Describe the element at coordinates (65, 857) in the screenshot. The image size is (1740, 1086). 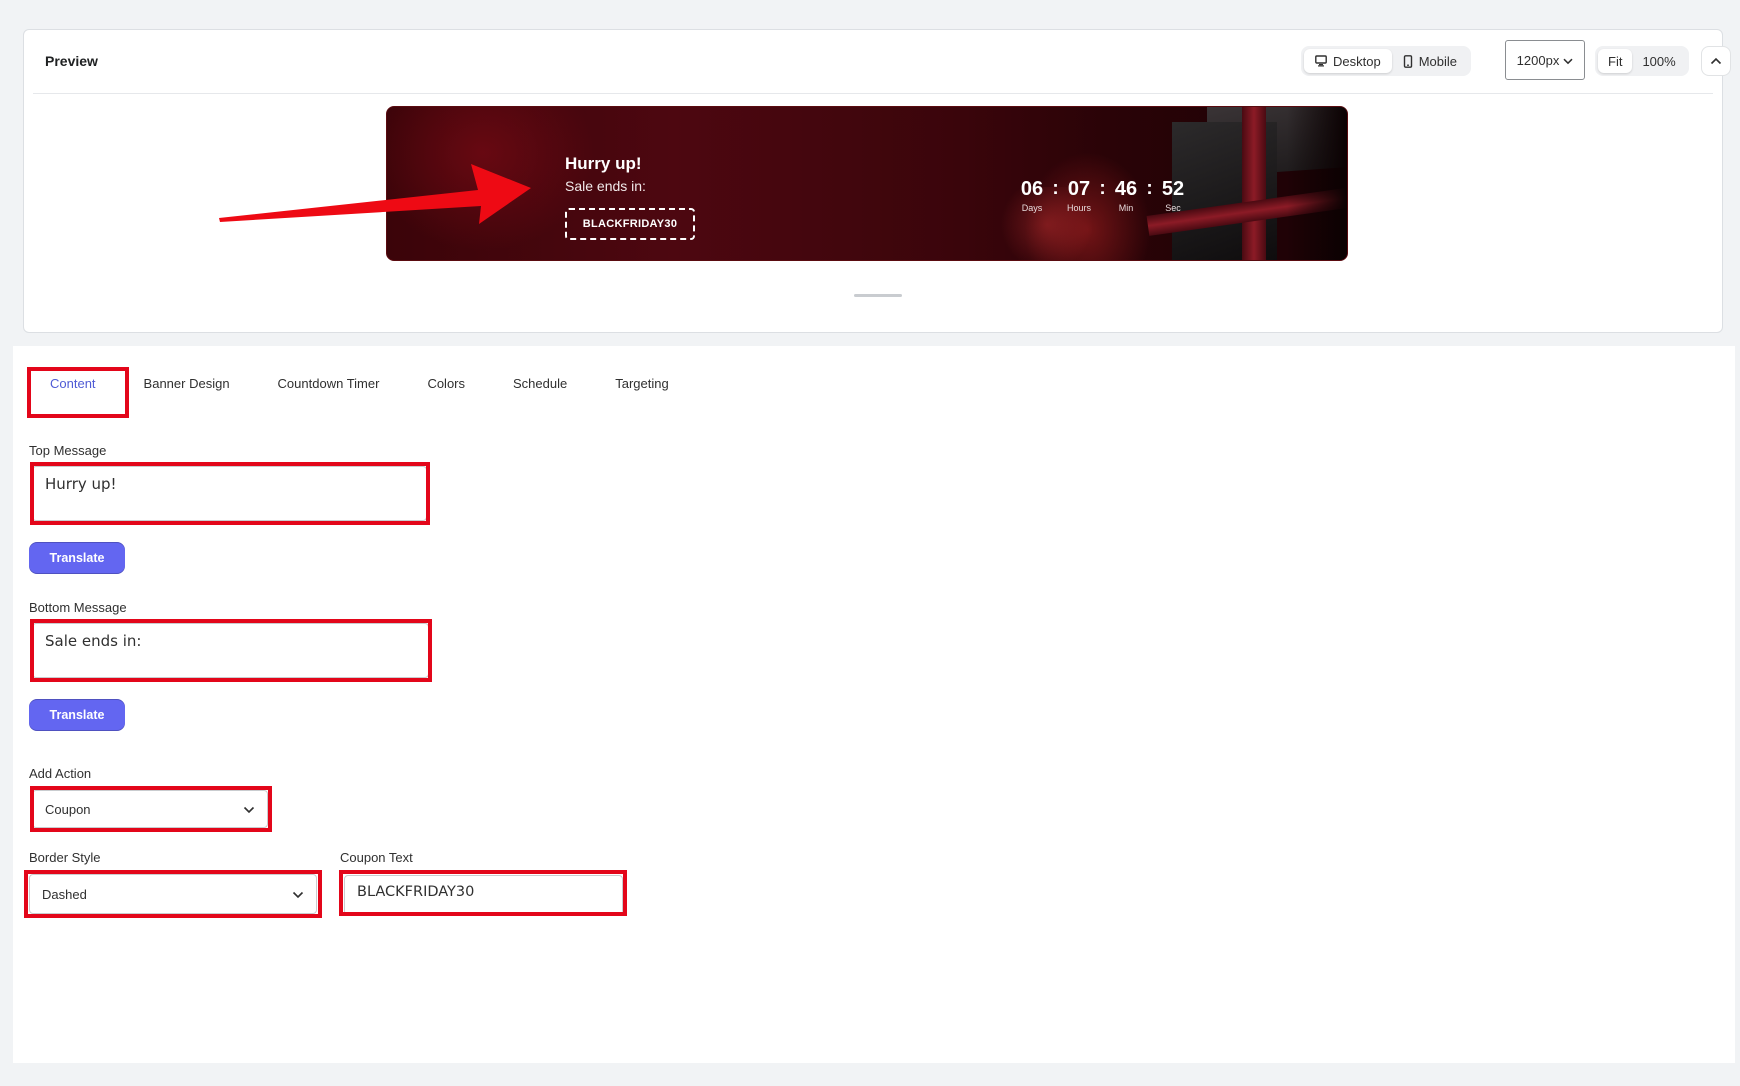
I see `border-style-label: Border Style` at that location.